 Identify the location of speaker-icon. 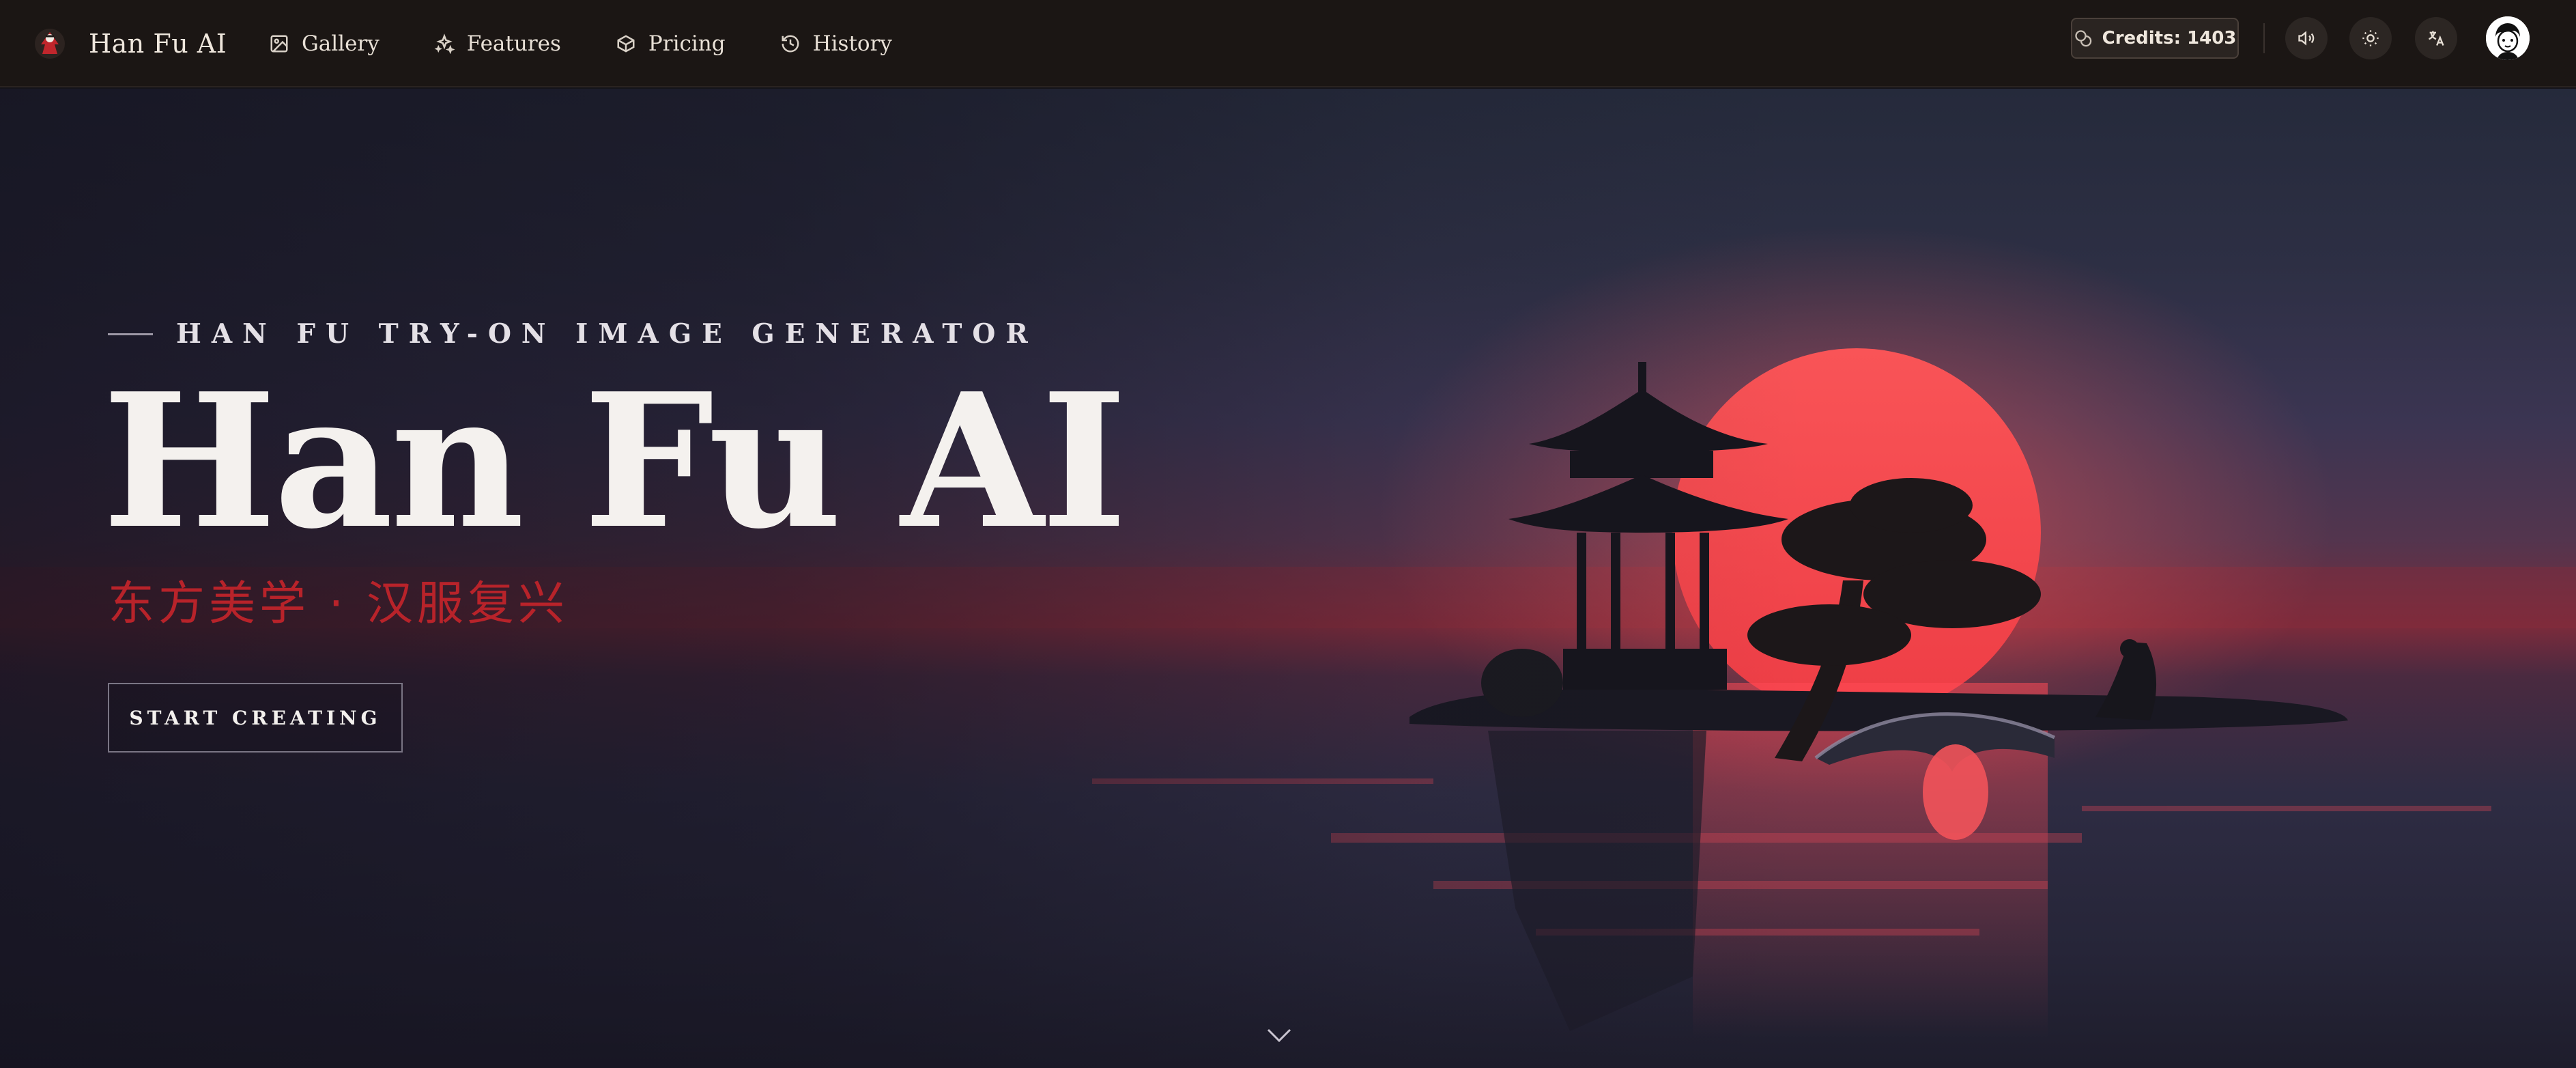
(2306, 38).